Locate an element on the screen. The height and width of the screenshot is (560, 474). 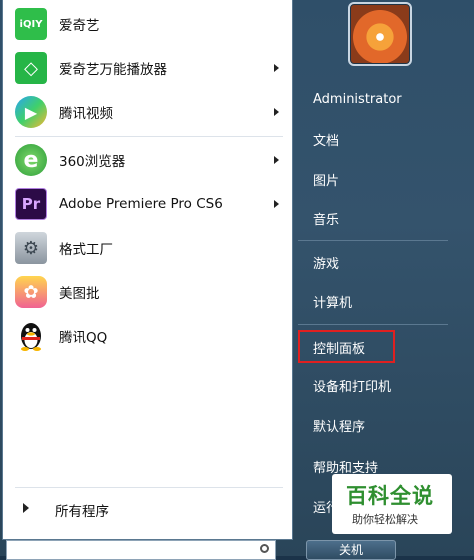
qq-penguin-graphic is located at coordinates (31, 337).